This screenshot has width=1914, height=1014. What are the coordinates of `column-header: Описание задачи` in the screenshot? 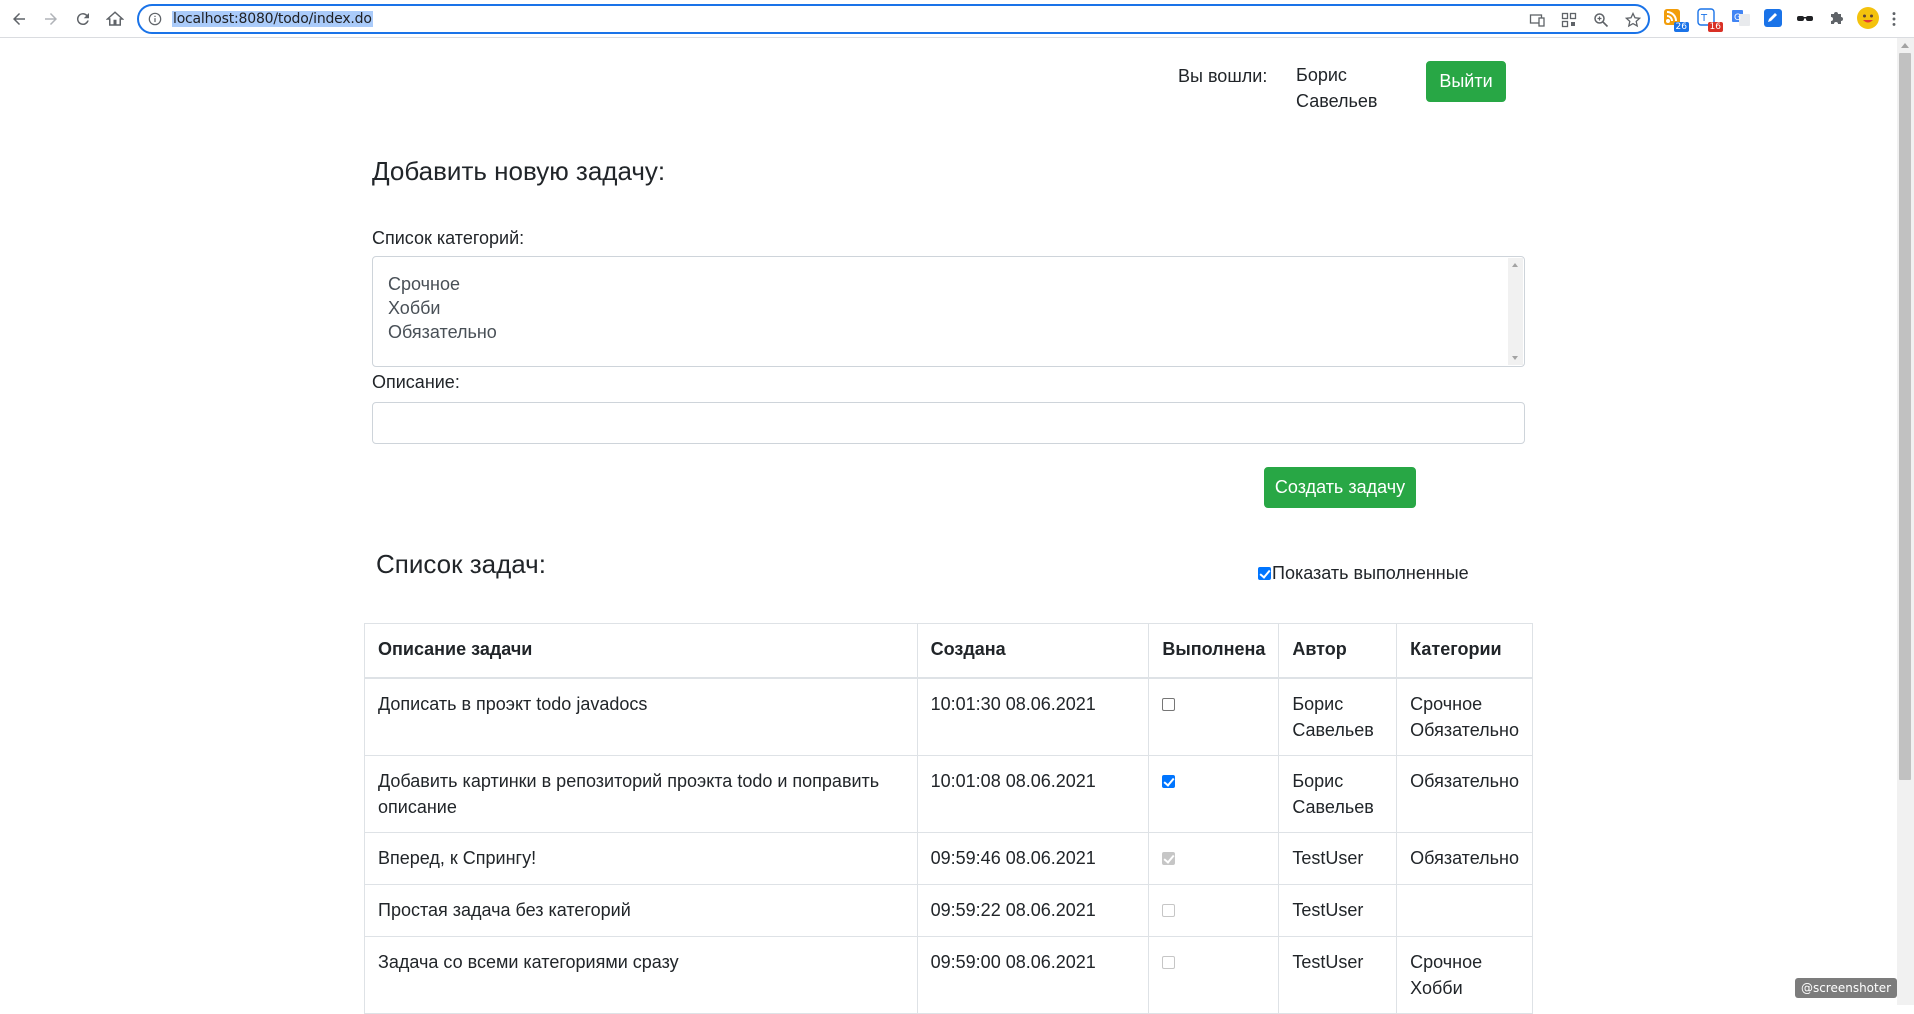 It's located at (641, 651).